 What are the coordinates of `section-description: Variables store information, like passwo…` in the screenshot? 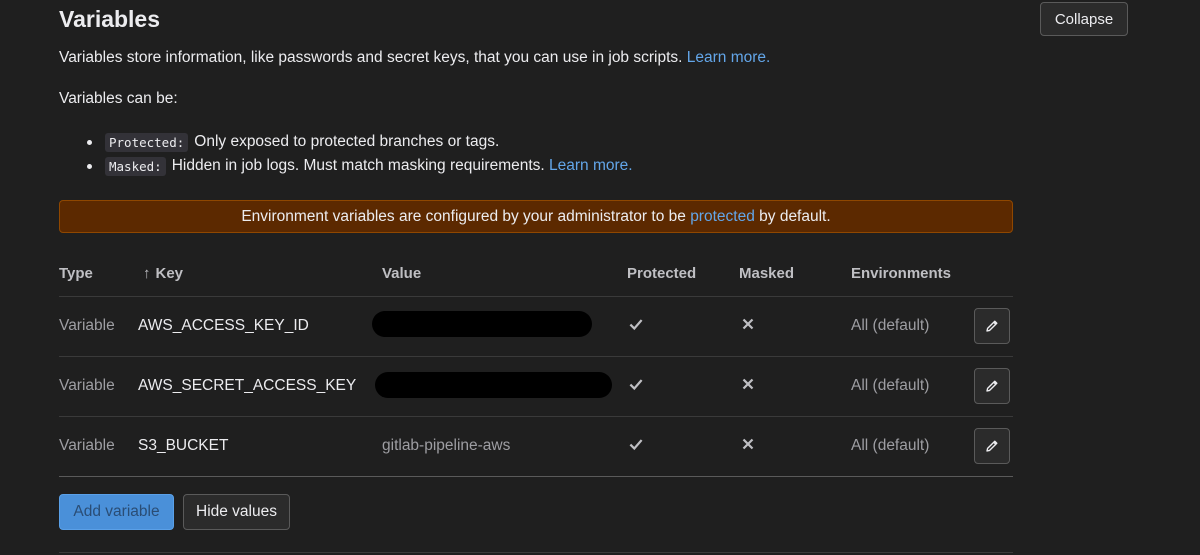 It's located at (414, 58).